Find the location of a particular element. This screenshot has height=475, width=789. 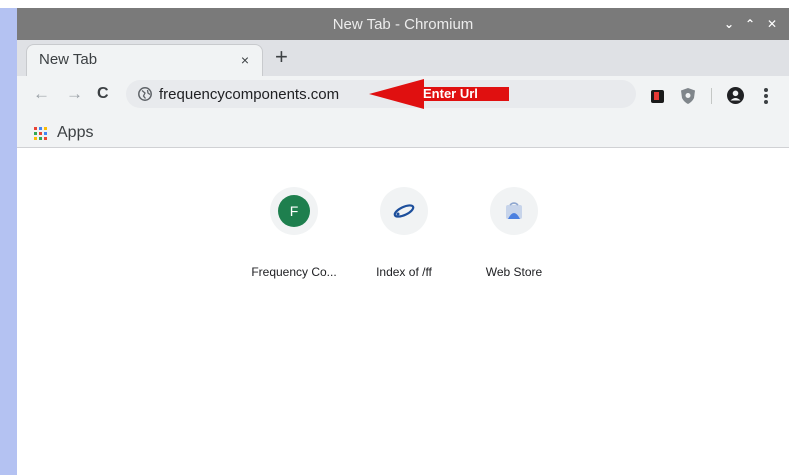

apps-bookmark: Apps is located at coordinates (75, 133).